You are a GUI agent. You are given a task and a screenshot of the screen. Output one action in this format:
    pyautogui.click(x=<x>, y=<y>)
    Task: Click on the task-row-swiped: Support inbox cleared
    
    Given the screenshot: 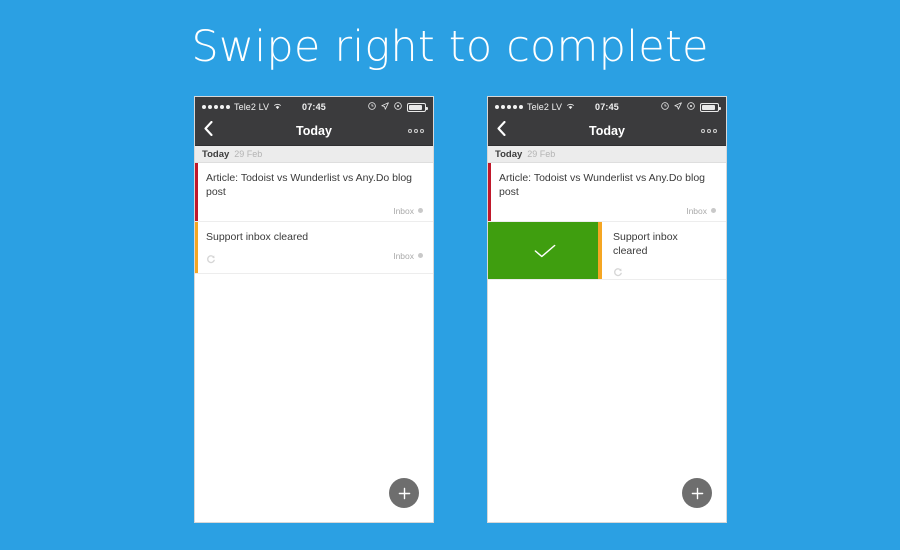 What is the action you would take?
    pyautogui.click(x=607, y=251)
    